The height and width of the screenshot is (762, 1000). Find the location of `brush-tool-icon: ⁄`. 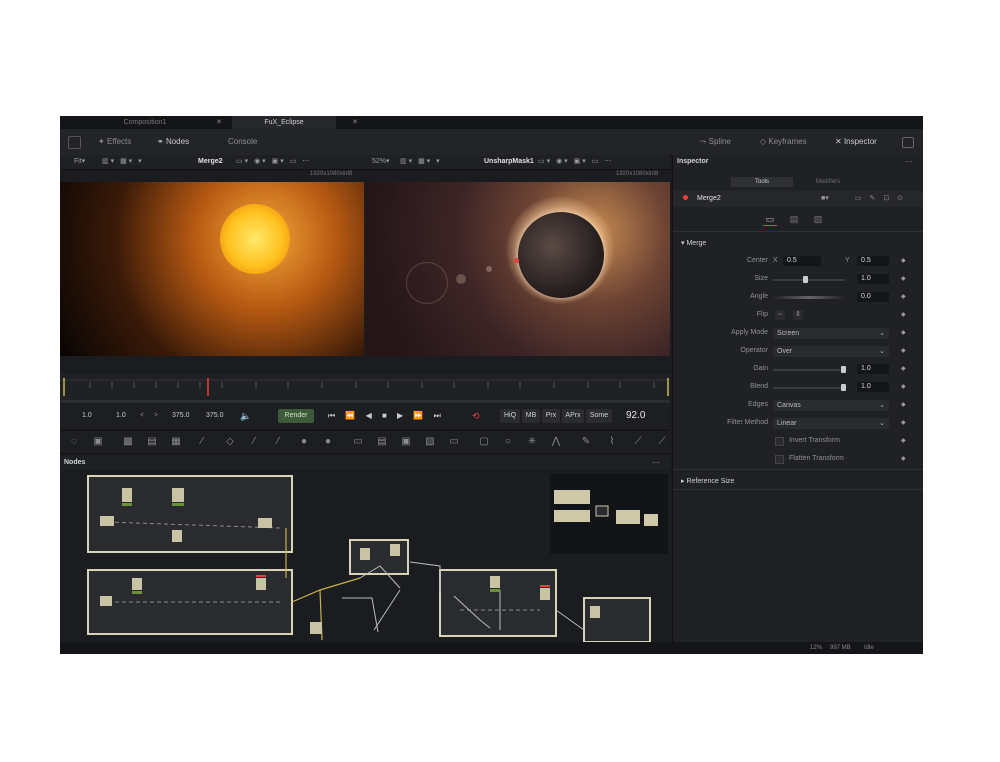

brush-tool-icon: ⁄ is located at coordinates (202, 442).